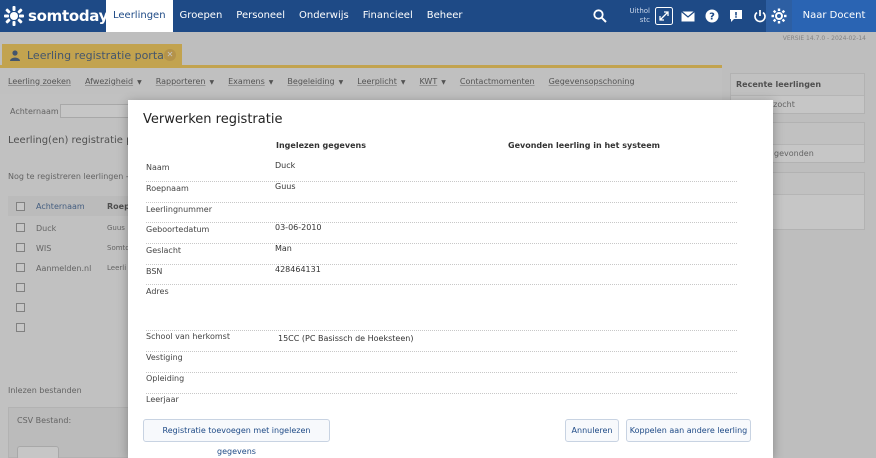  What do you see at coordinates (779, 16) in the screenshot?
I see `settings-icon` at bounding box center [779, 16].